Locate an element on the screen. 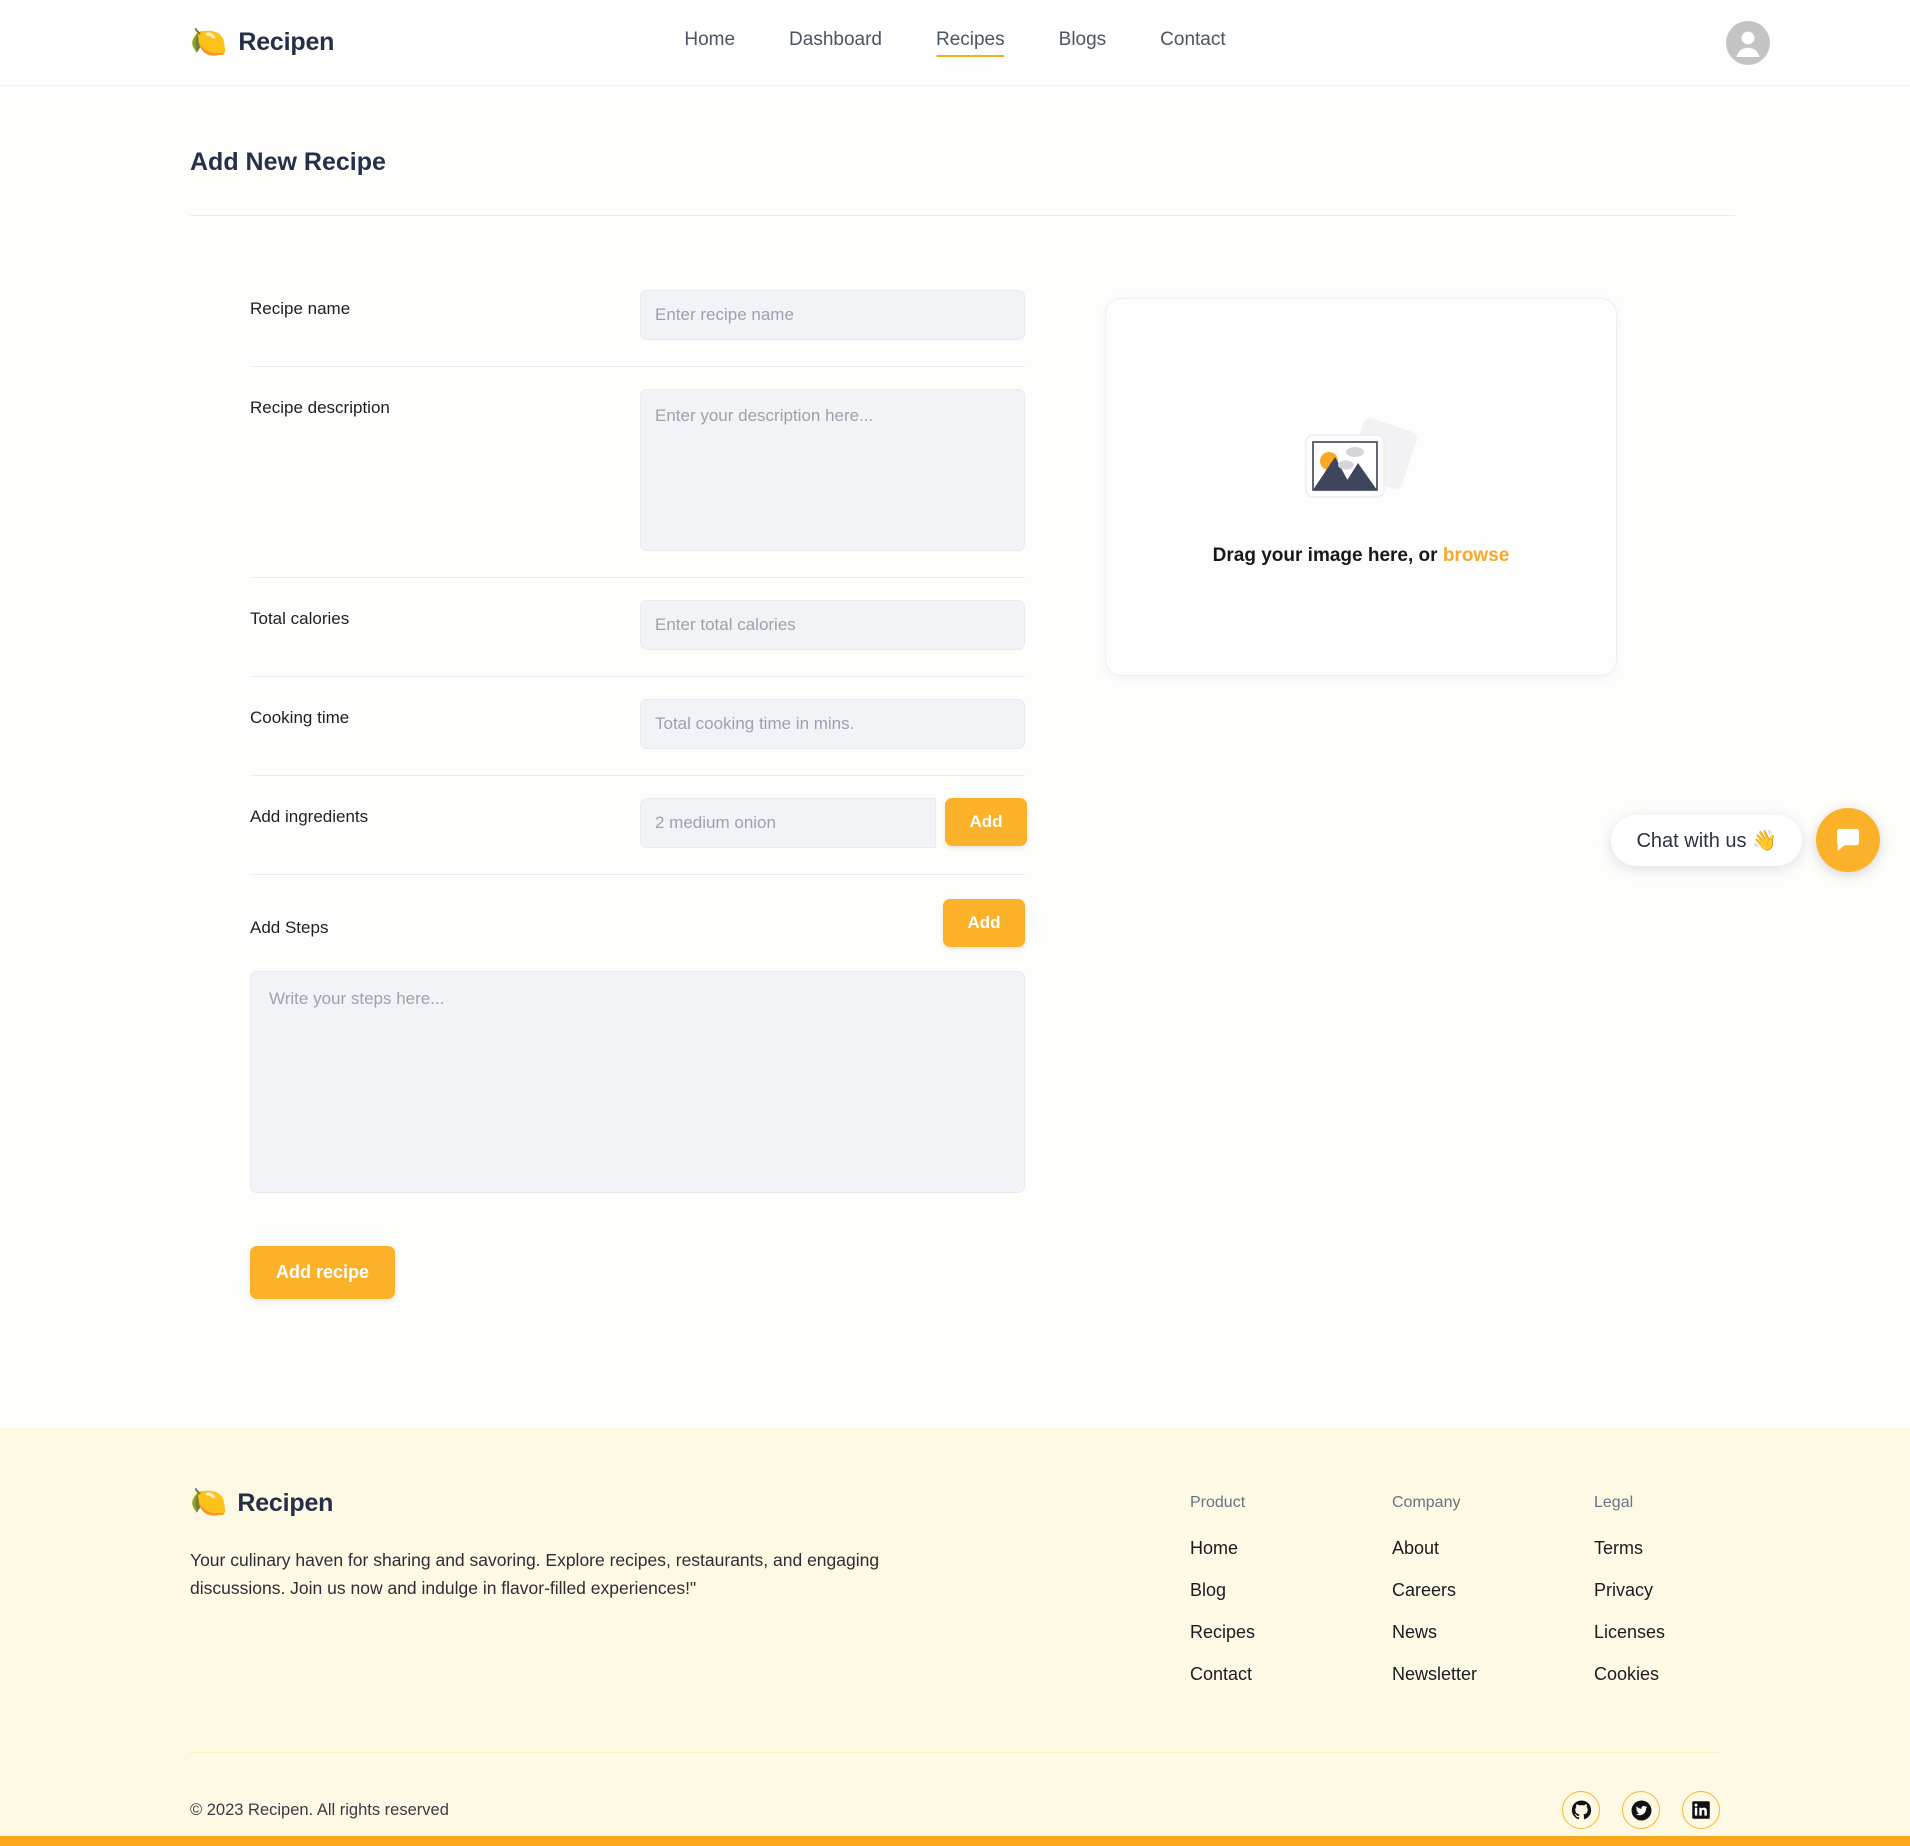 The image size is (1910, 1846). social-link-github is located at coordinates (1581, 1810).